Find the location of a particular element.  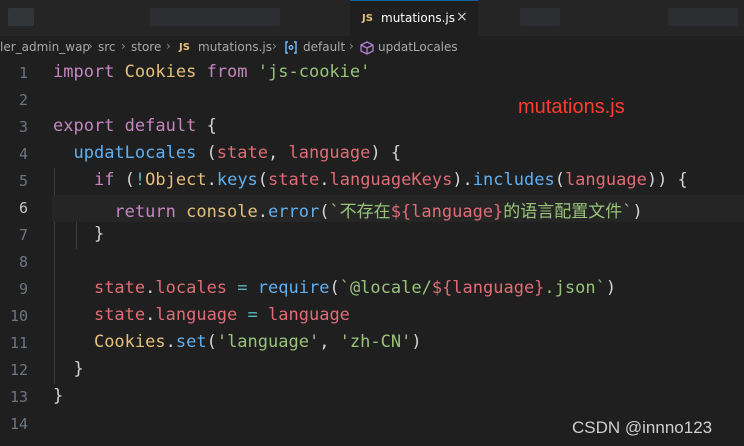

code-token: if is located at coordinates (104, 180).